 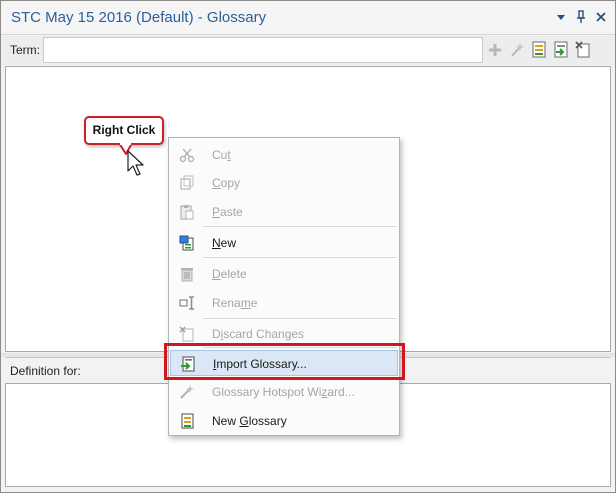 I want to click on menu-item-label: Cut, so click(x=221, y=155).